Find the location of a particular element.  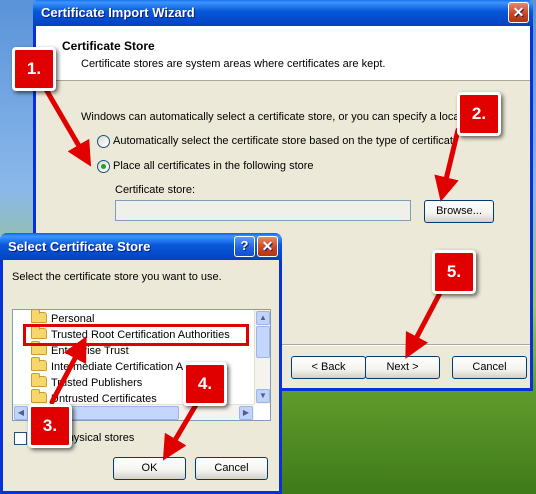

callout-4: 4. is located at coordinates (205, 384).